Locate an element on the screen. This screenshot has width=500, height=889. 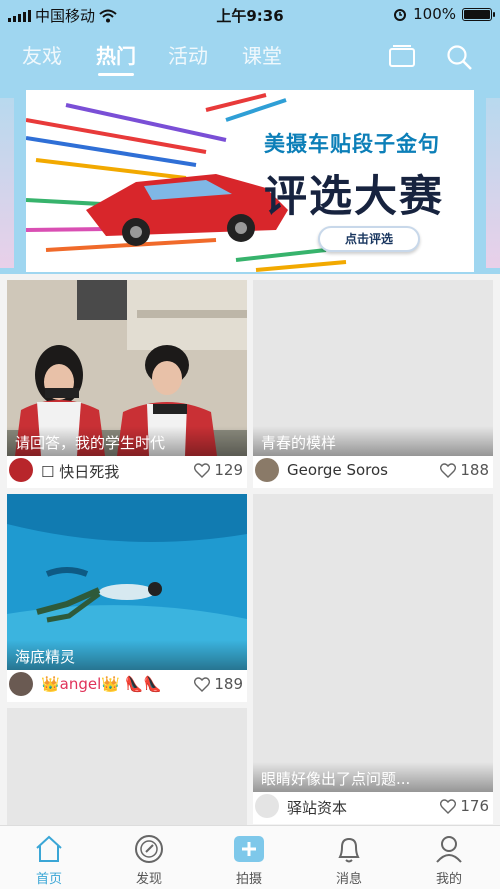
tv-icon is located at coordinates (402, 57).